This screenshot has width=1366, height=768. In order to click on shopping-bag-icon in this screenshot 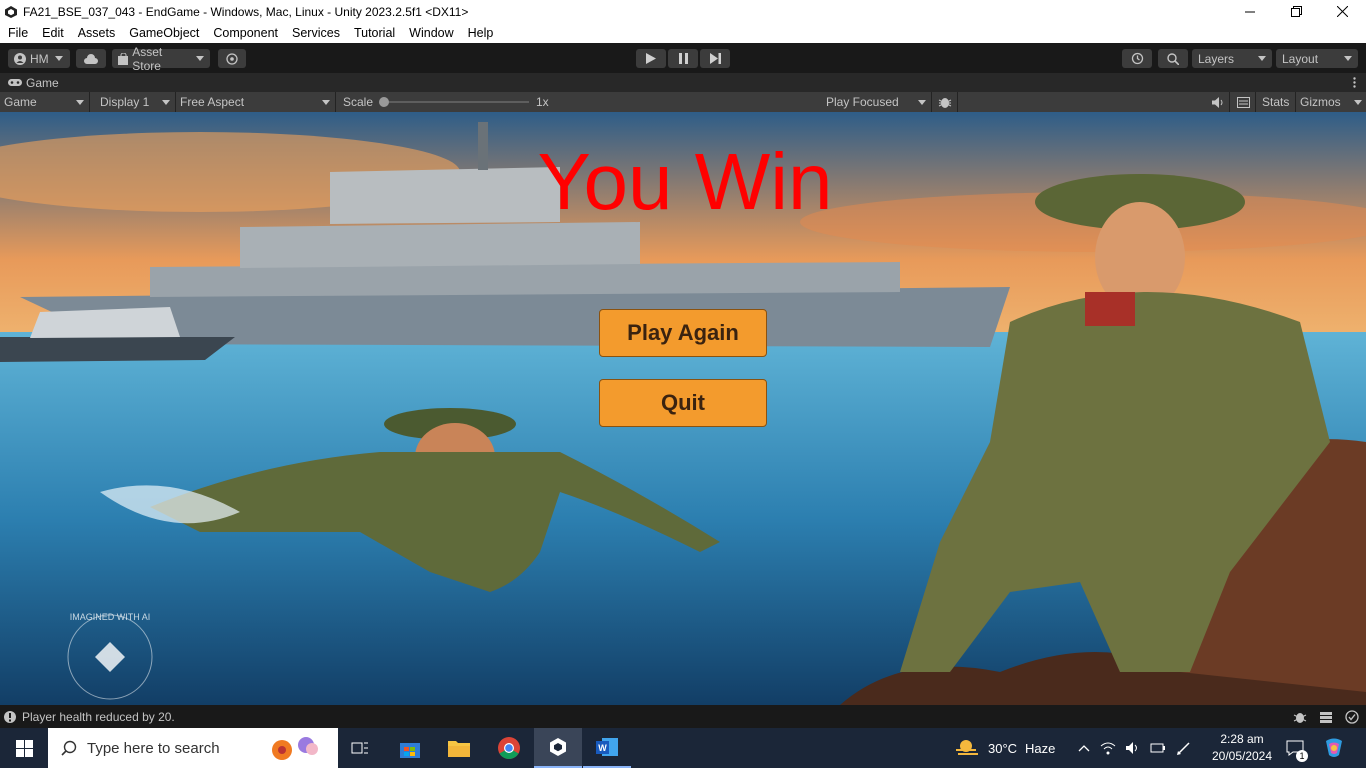, I will do `click(123, 58)`.